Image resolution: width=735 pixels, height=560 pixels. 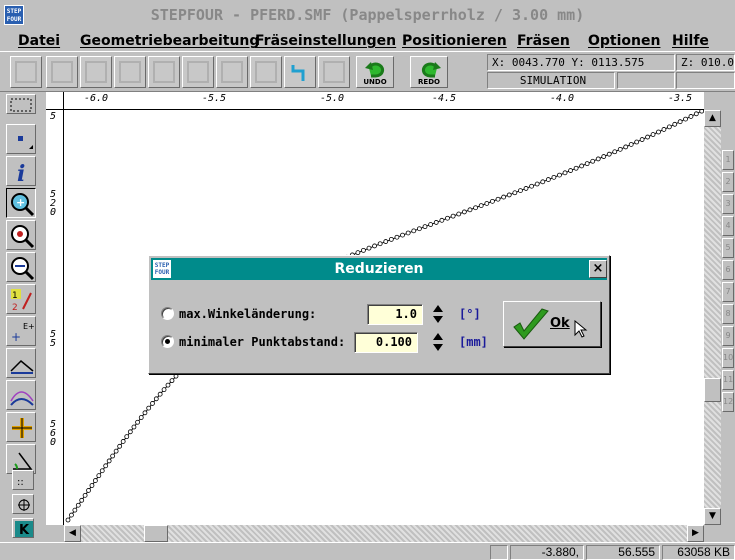 I want to click on layer-button-1: 1, so click(x=728, y=160).